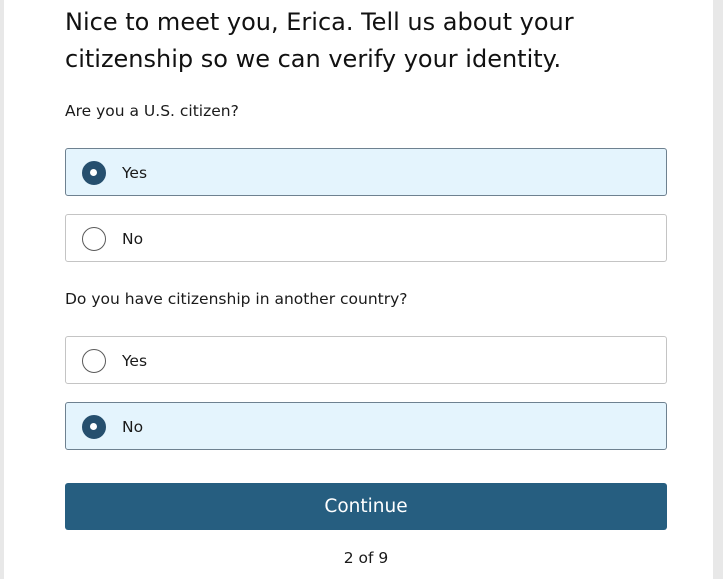 The image size is (723, 579). I want to click on continue-button: Continue, so click(366, 506).